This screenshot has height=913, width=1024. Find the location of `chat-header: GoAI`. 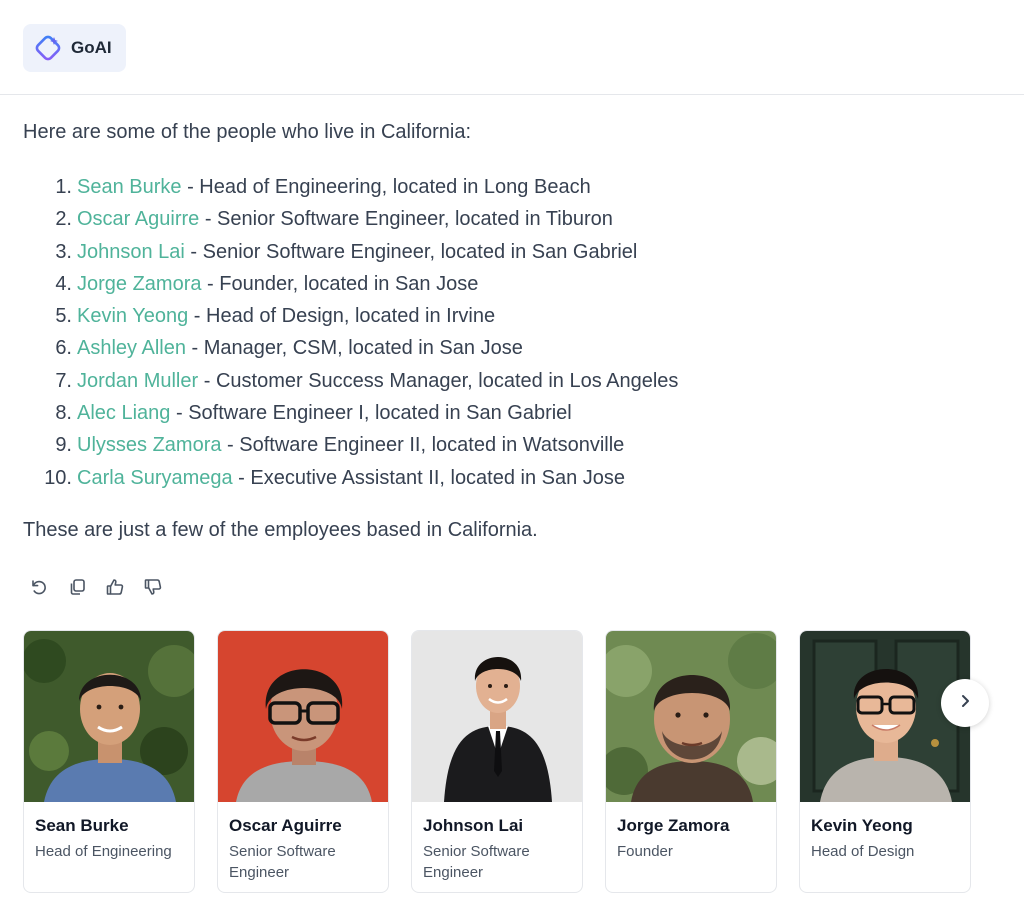

chat-header: GoAI is located at coordinates (512, 47).